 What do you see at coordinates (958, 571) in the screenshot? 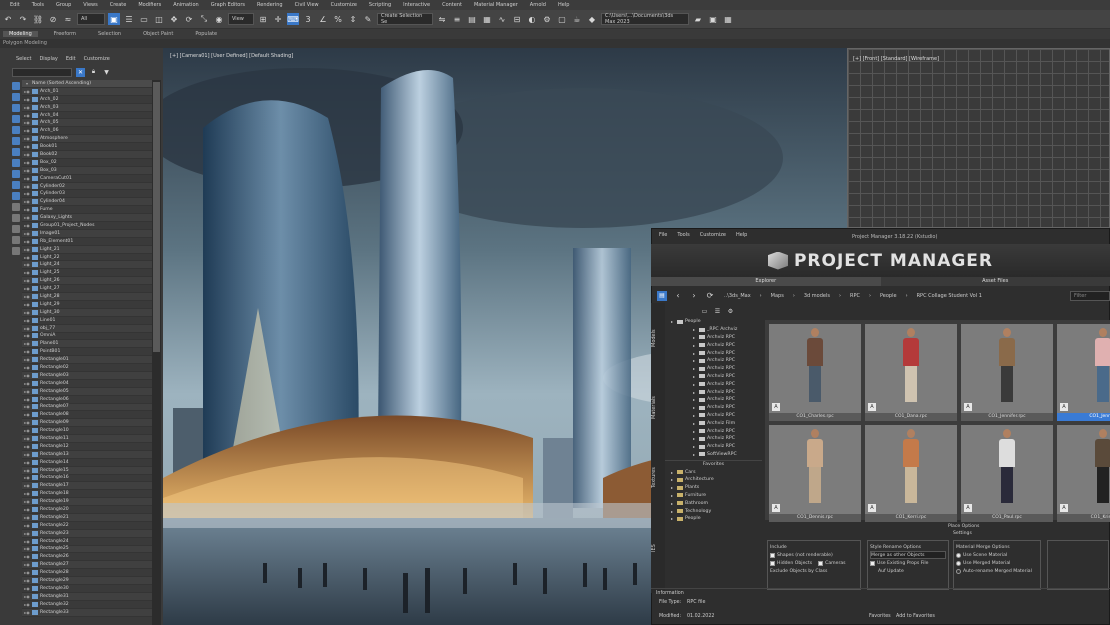
I see `radio` at bounding box center [958, 571].